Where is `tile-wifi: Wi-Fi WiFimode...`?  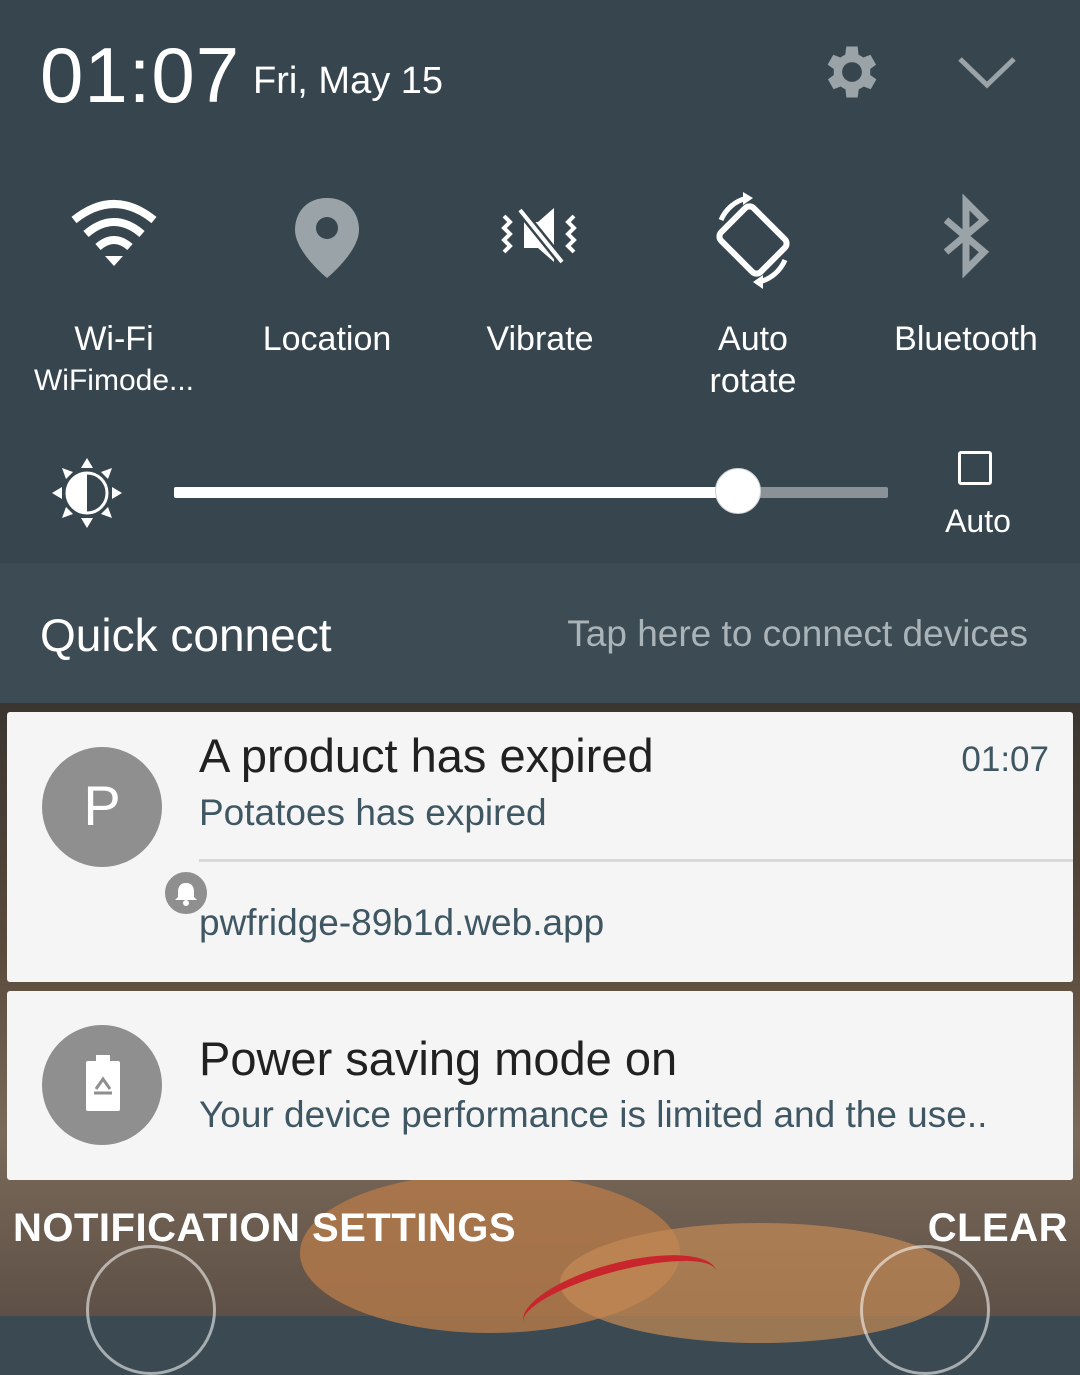 tile-wifi: Wi-Fi WiFimode... is located at coordinates (114, 305).